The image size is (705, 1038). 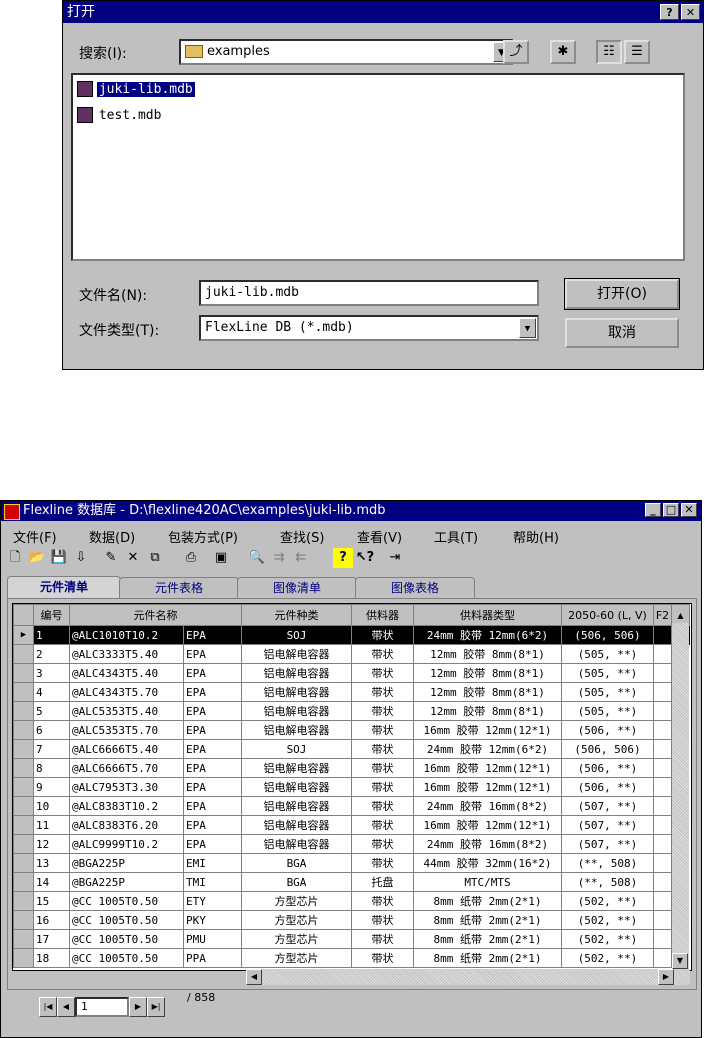 What do you see at coordinates (126, 768) in the screenshot?
I see `cell-name: @ALC6666T5.70` at bounding box center [126, 768].